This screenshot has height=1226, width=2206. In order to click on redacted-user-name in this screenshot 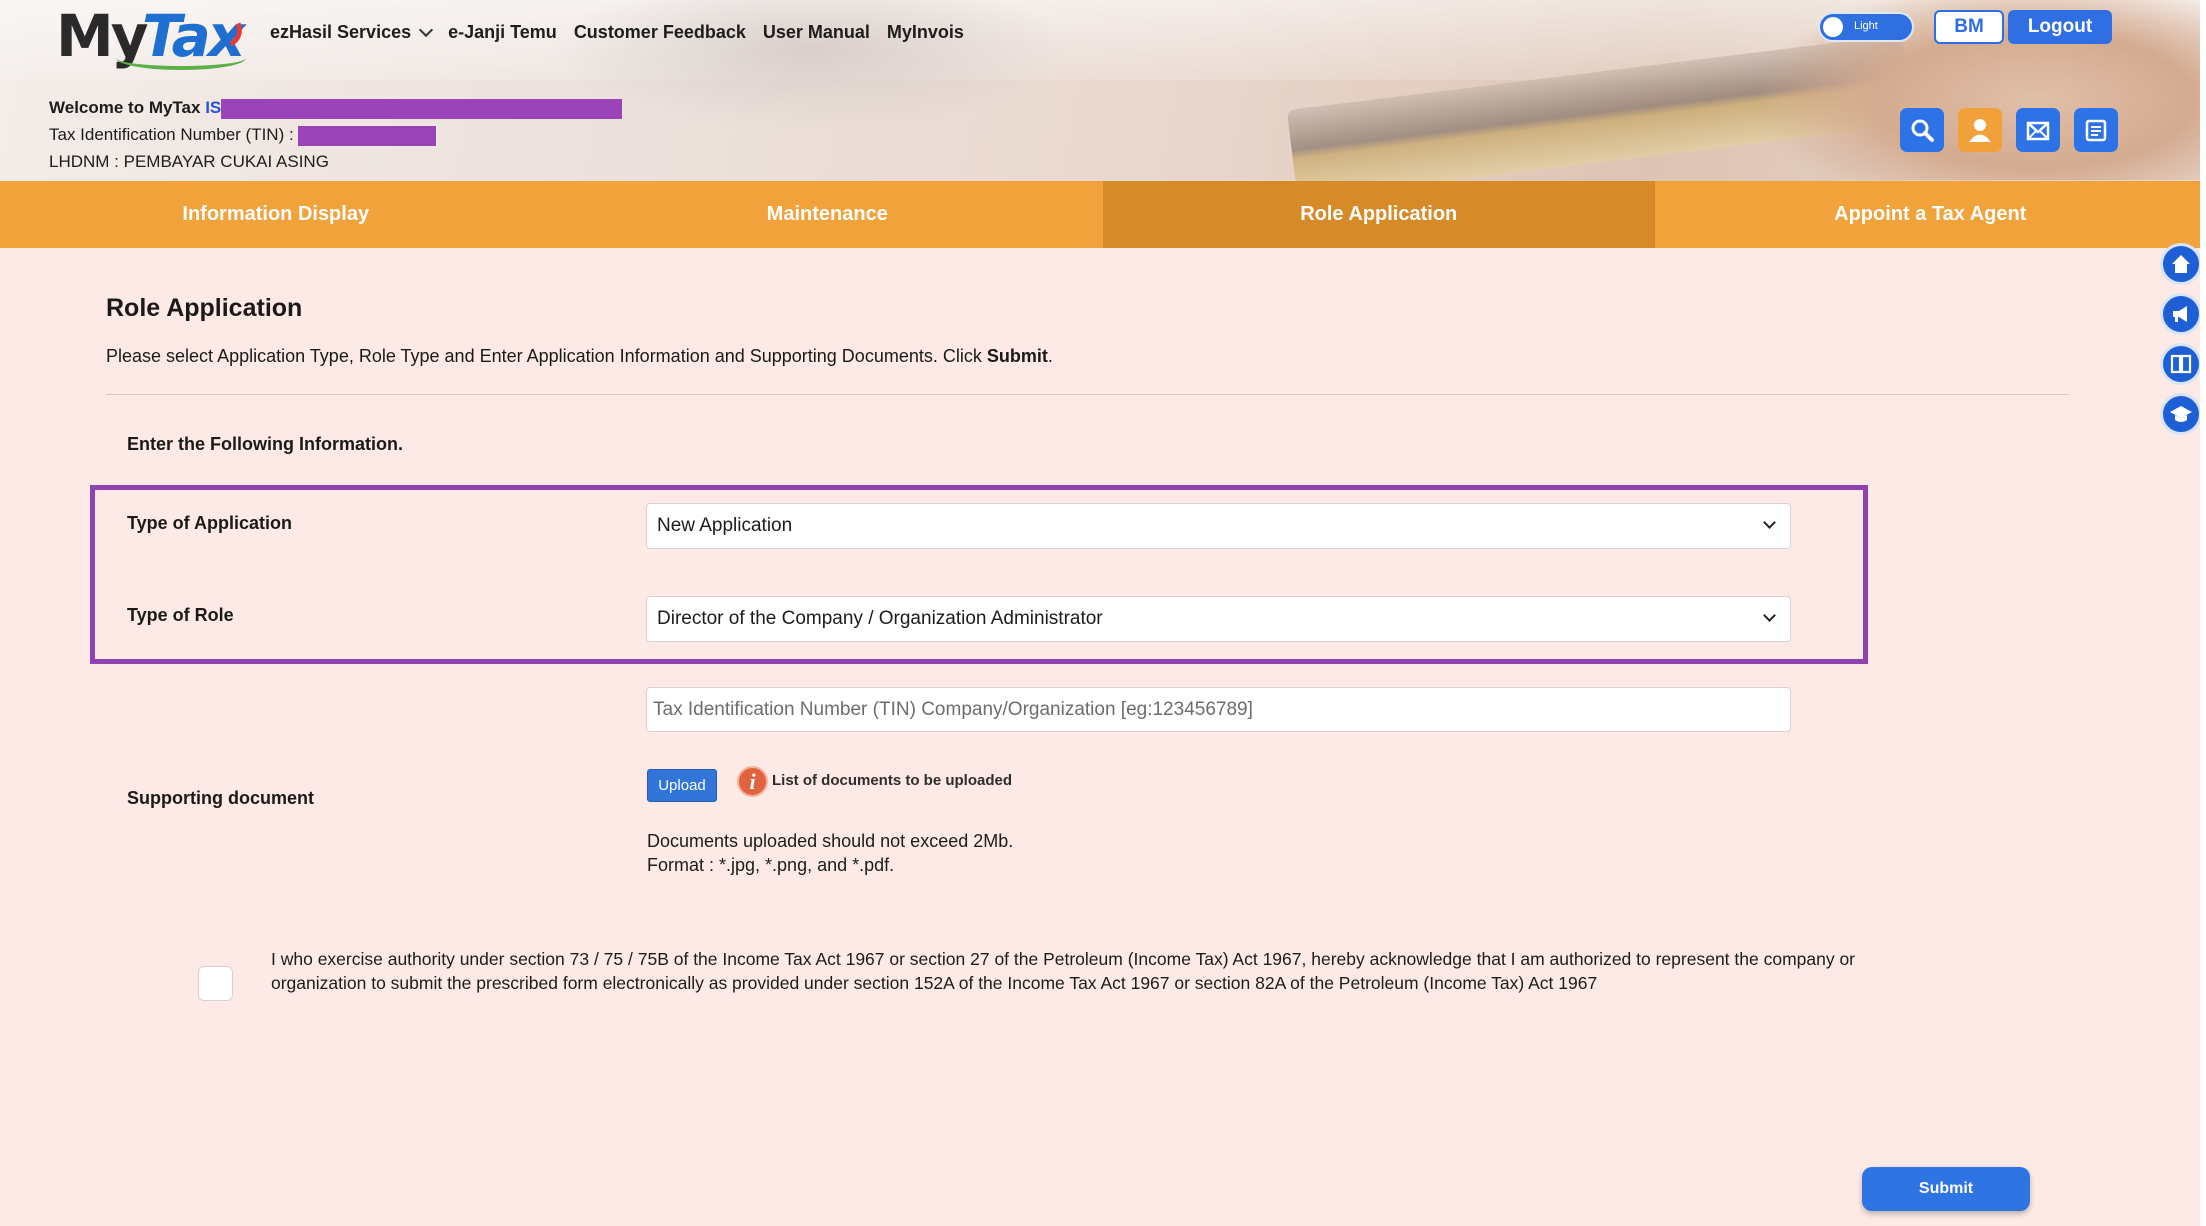, I will do `click(422, 108)`.